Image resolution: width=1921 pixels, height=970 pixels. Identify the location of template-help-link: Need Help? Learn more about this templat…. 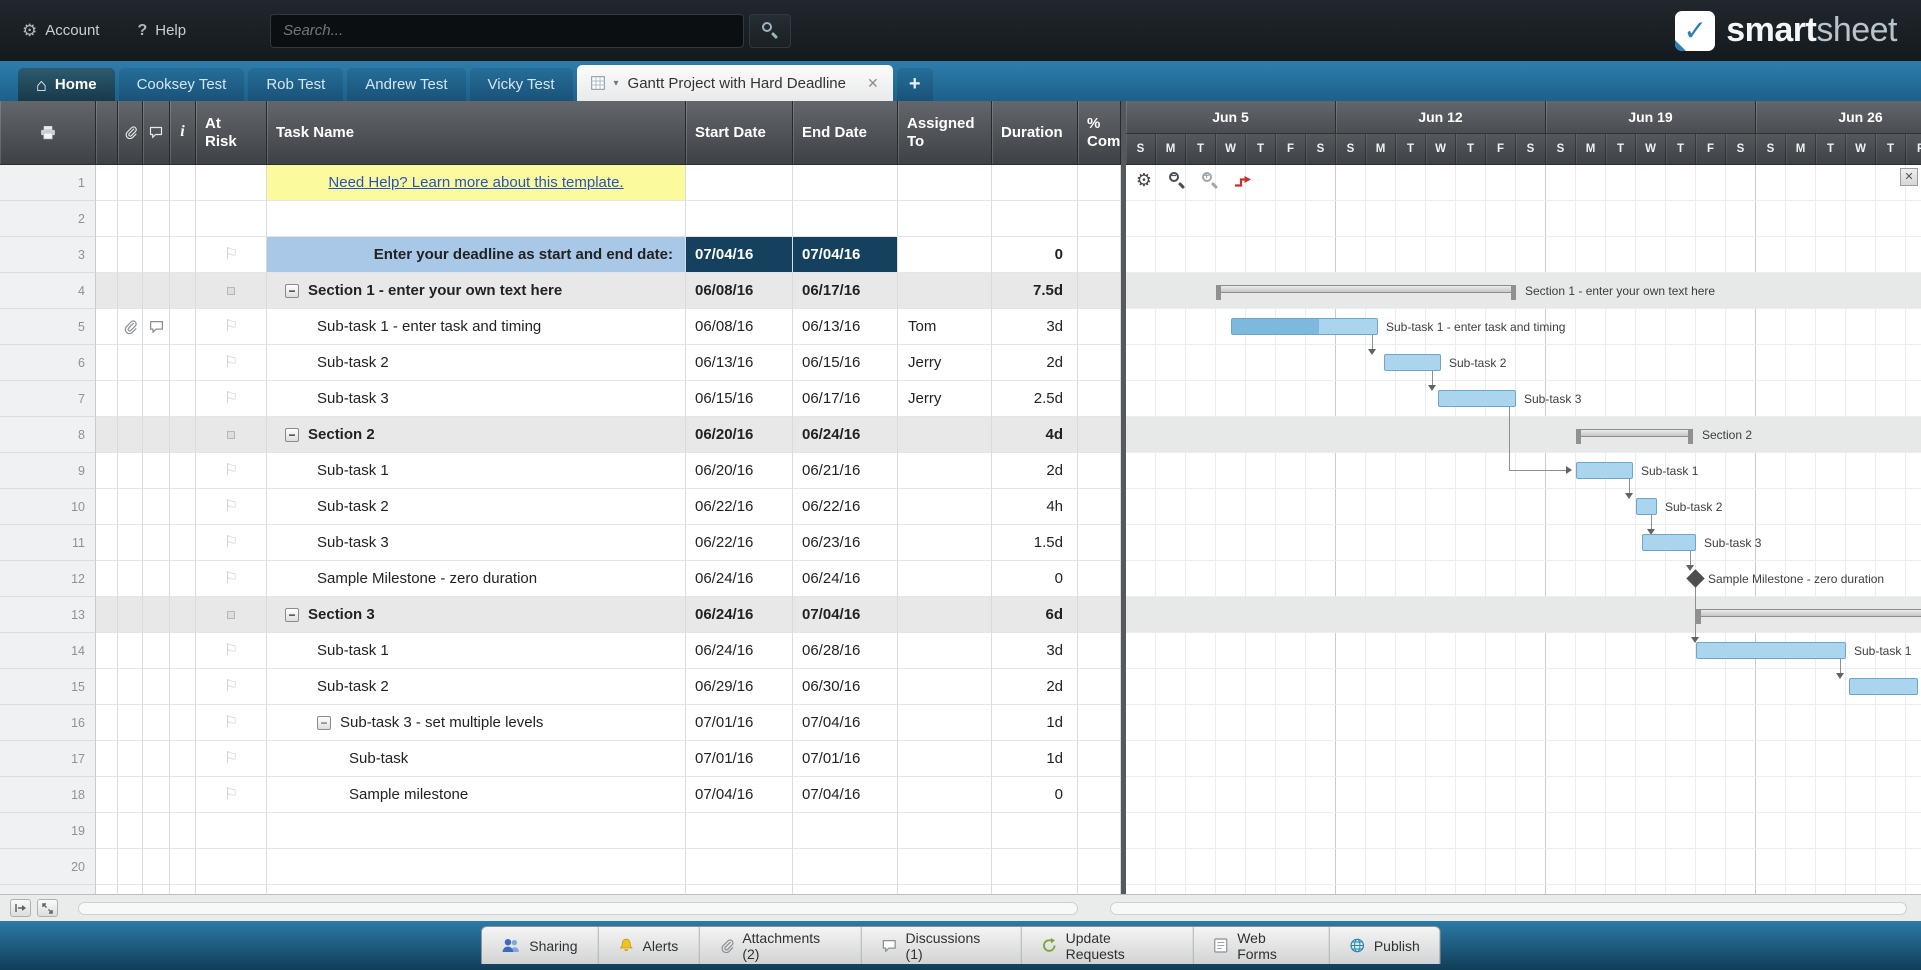
(475, 182).